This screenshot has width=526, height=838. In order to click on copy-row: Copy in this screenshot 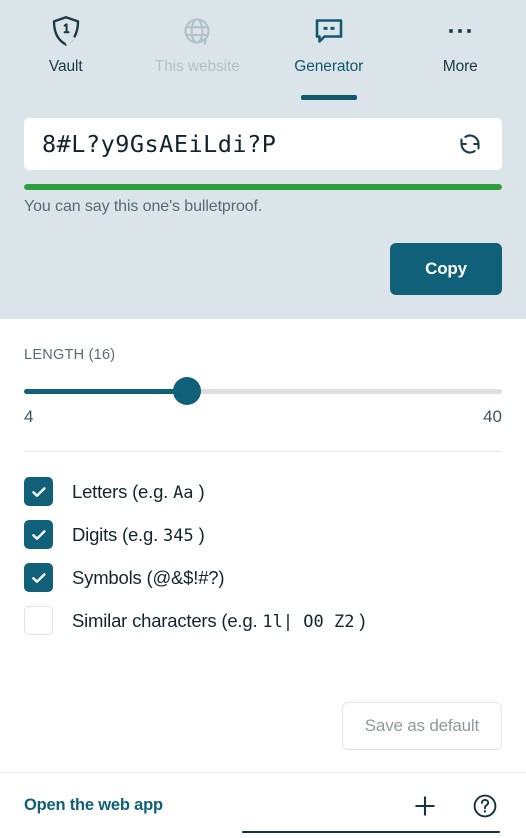, I will do `click(263, 267)`.